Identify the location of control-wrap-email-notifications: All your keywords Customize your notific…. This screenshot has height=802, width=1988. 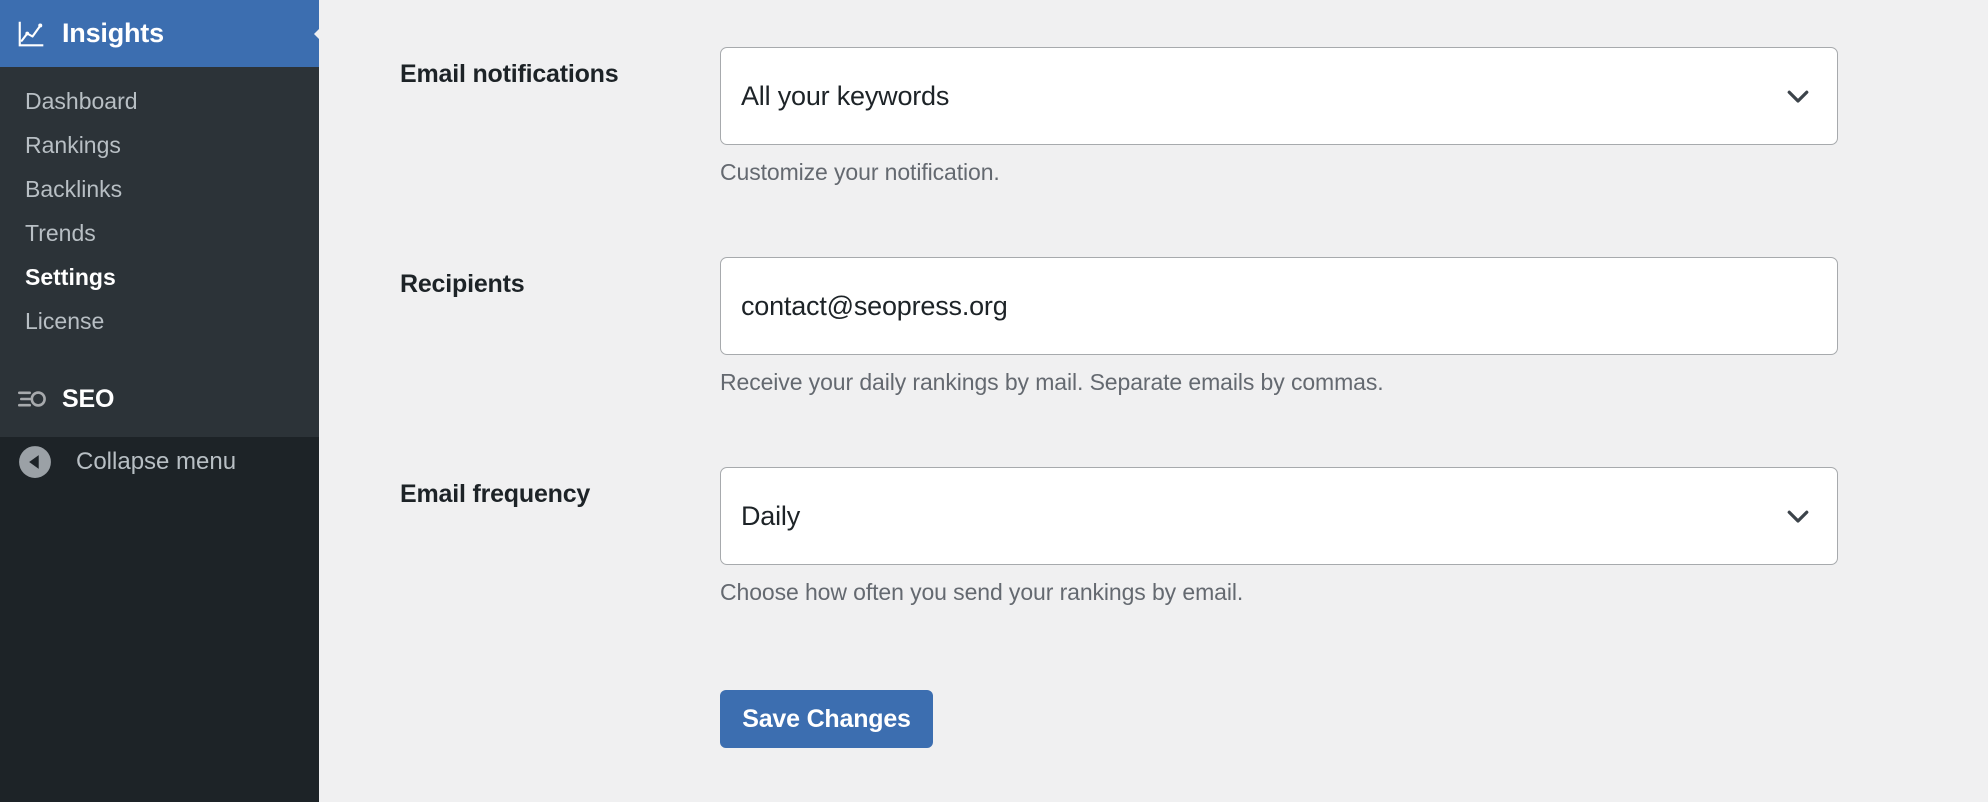
(1279, 116).